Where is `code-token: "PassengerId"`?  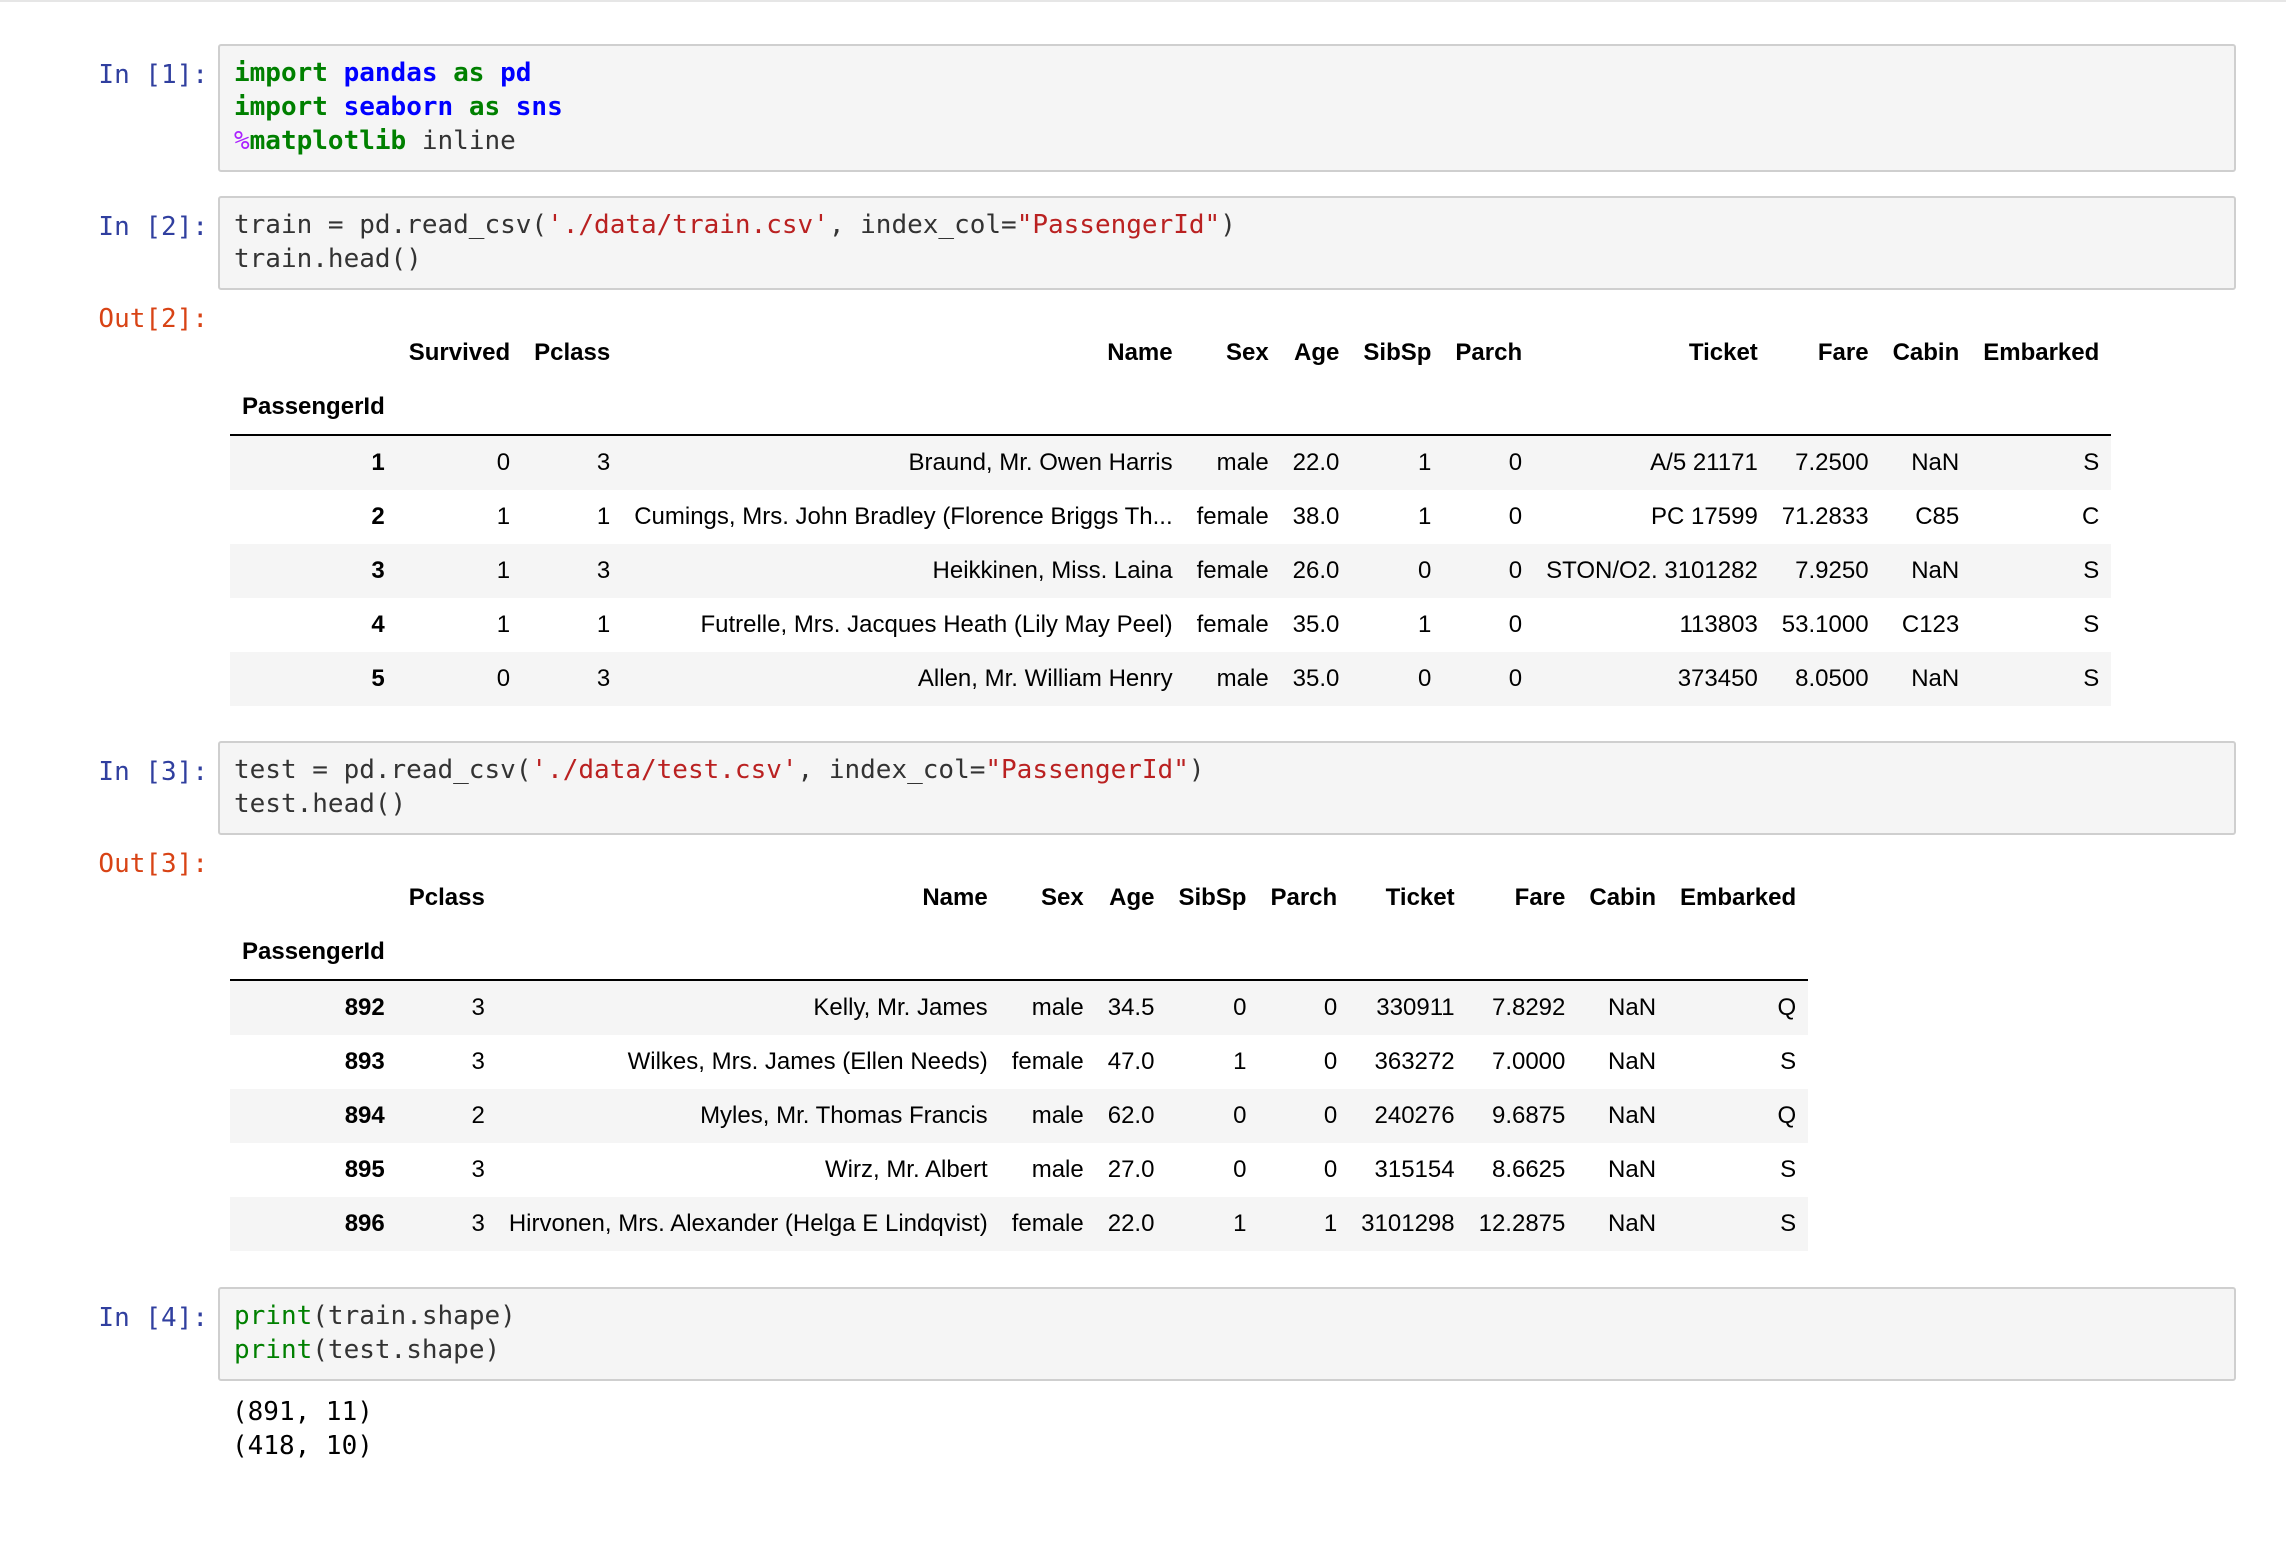
code-token: "PassengerId" is located at coordinates (1087, 770).